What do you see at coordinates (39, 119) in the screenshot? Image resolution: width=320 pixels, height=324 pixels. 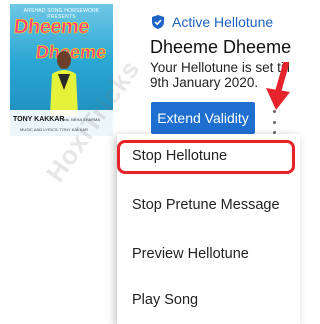 I see `album-art-artist: TONY KAKKAR` at bounding box center [39, 119].